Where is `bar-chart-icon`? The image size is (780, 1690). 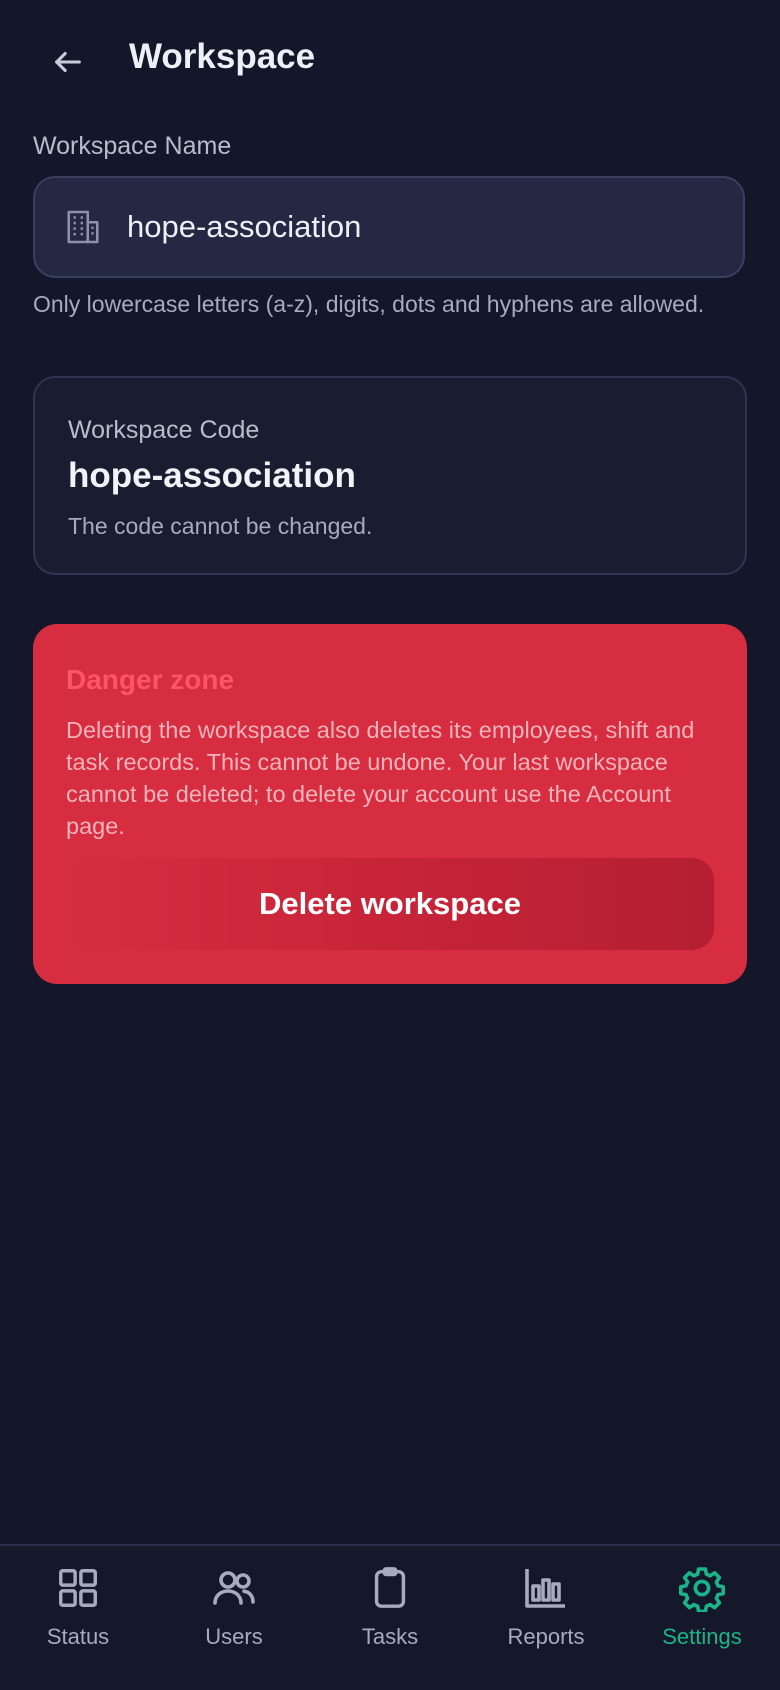
bar-chart-icon is located at coordinates (546, 1588).